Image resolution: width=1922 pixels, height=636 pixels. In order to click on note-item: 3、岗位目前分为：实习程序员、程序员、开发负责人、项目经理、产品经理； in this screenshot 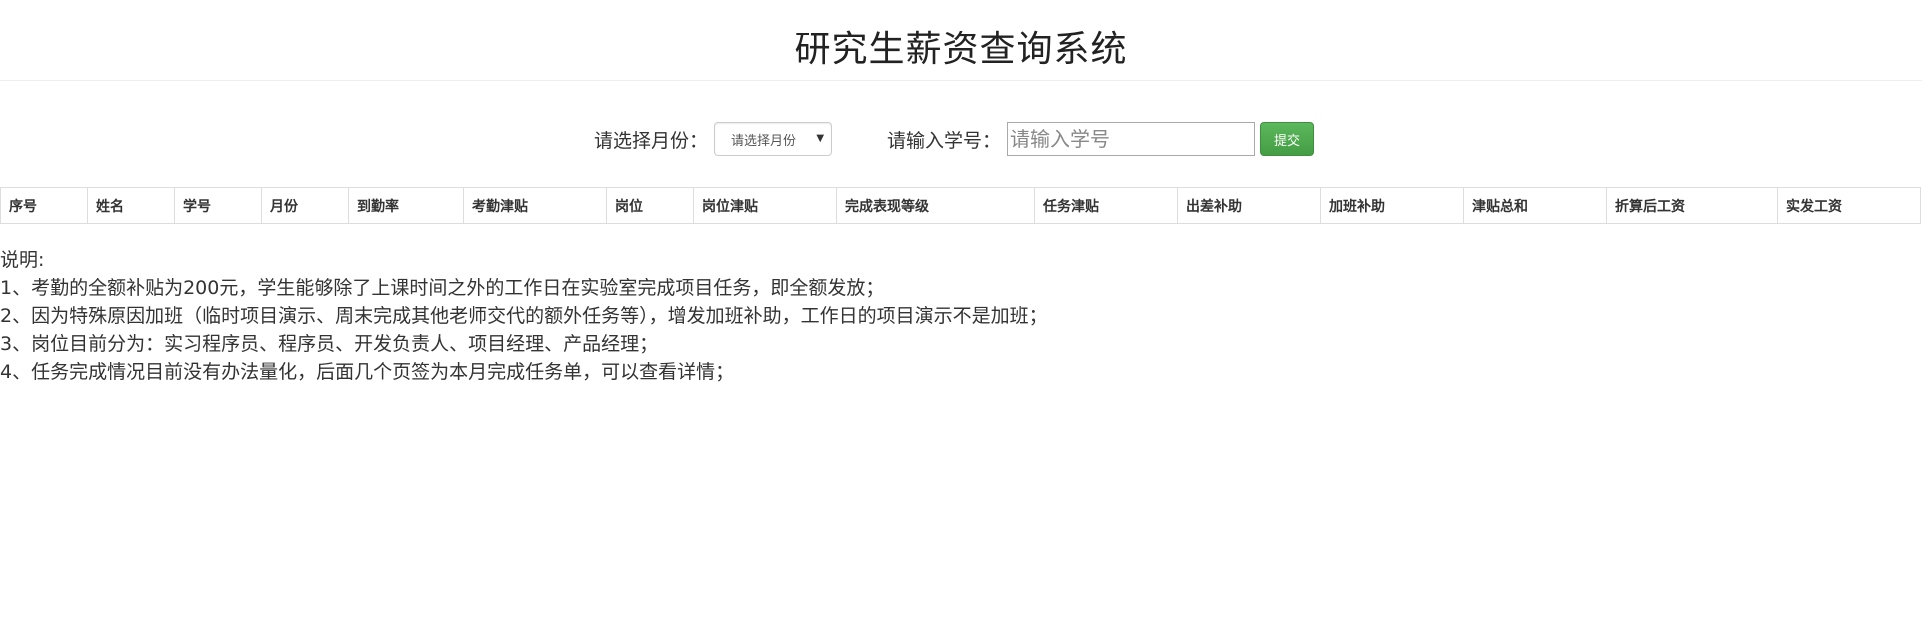, I will do `click(329, 344)`.